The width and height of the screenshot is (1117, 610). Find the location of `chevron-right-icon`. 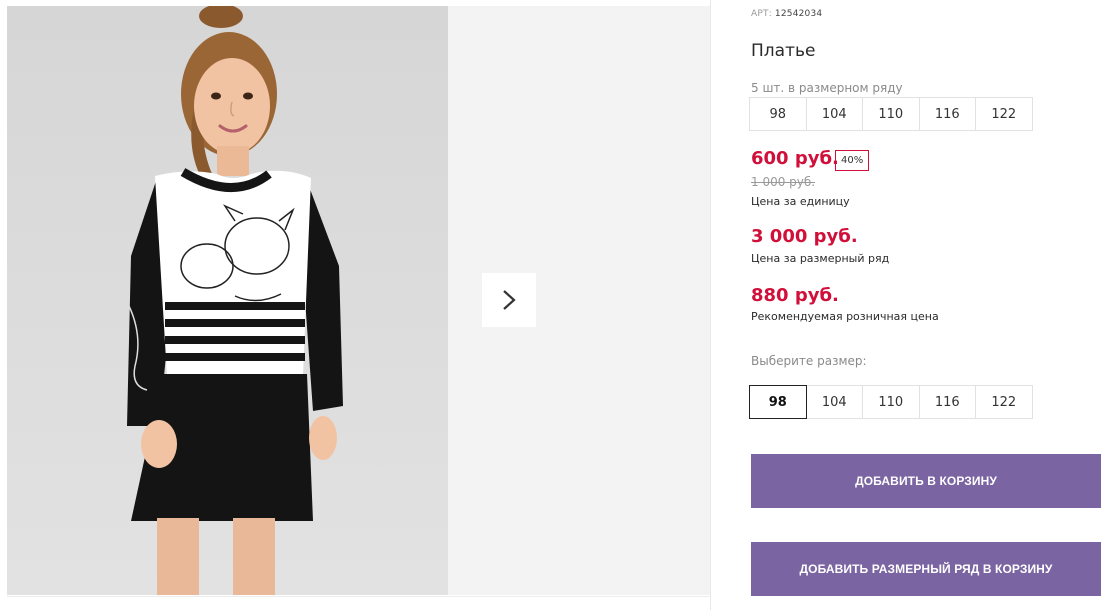

chevron-right-icon is located at coordinates (509, 300).